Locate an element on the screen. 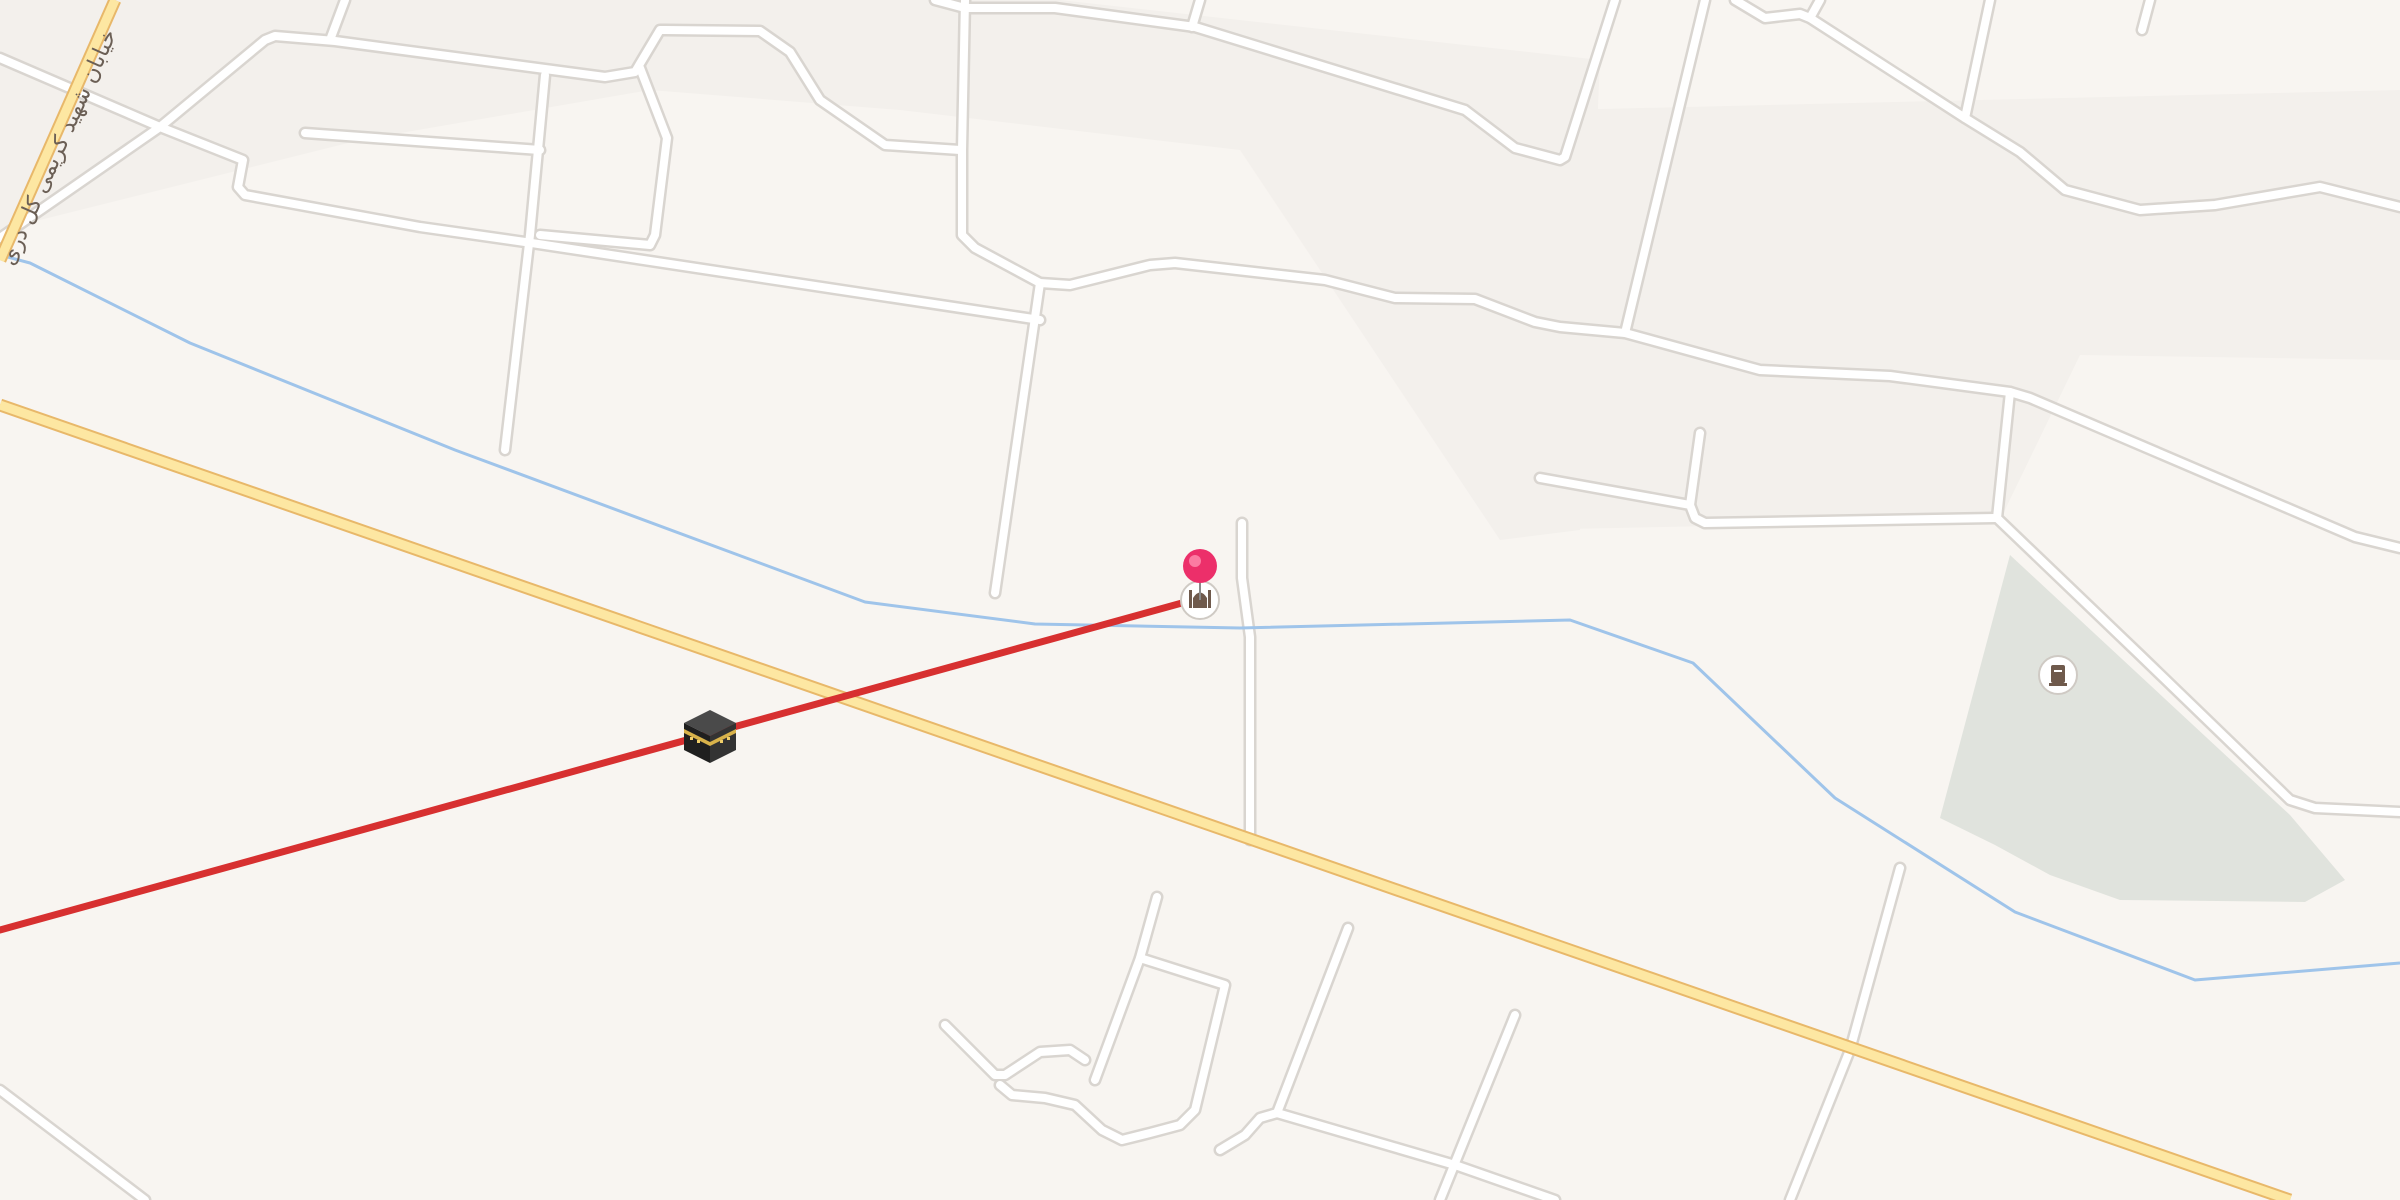  map-pin-icon is located at coordinates (1200, 566).